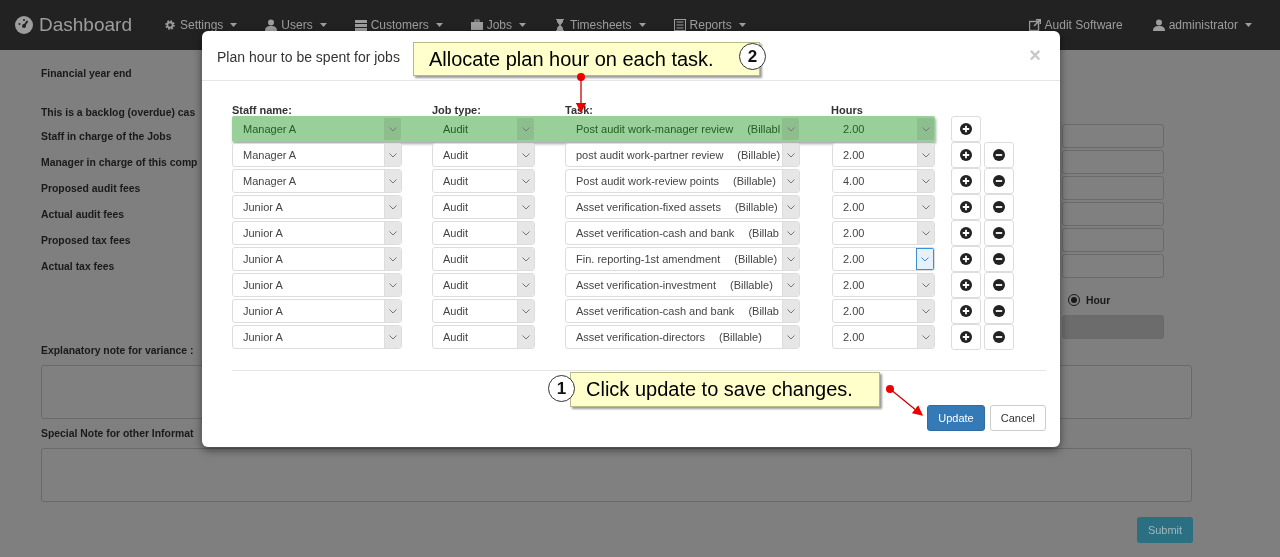 The image size is (1280, 557). I want to click on user-icon, so click(271, 25).